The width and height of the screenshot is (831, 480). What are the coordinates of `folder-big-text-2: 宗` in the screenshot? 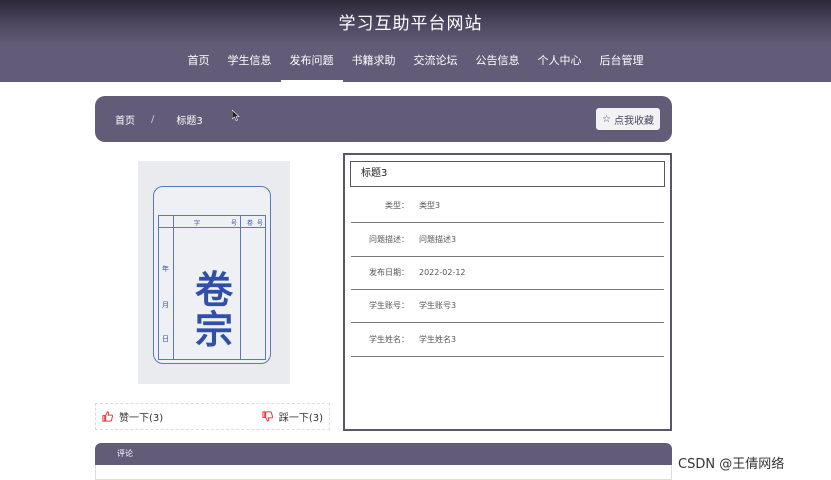 It's located at (213, 329).